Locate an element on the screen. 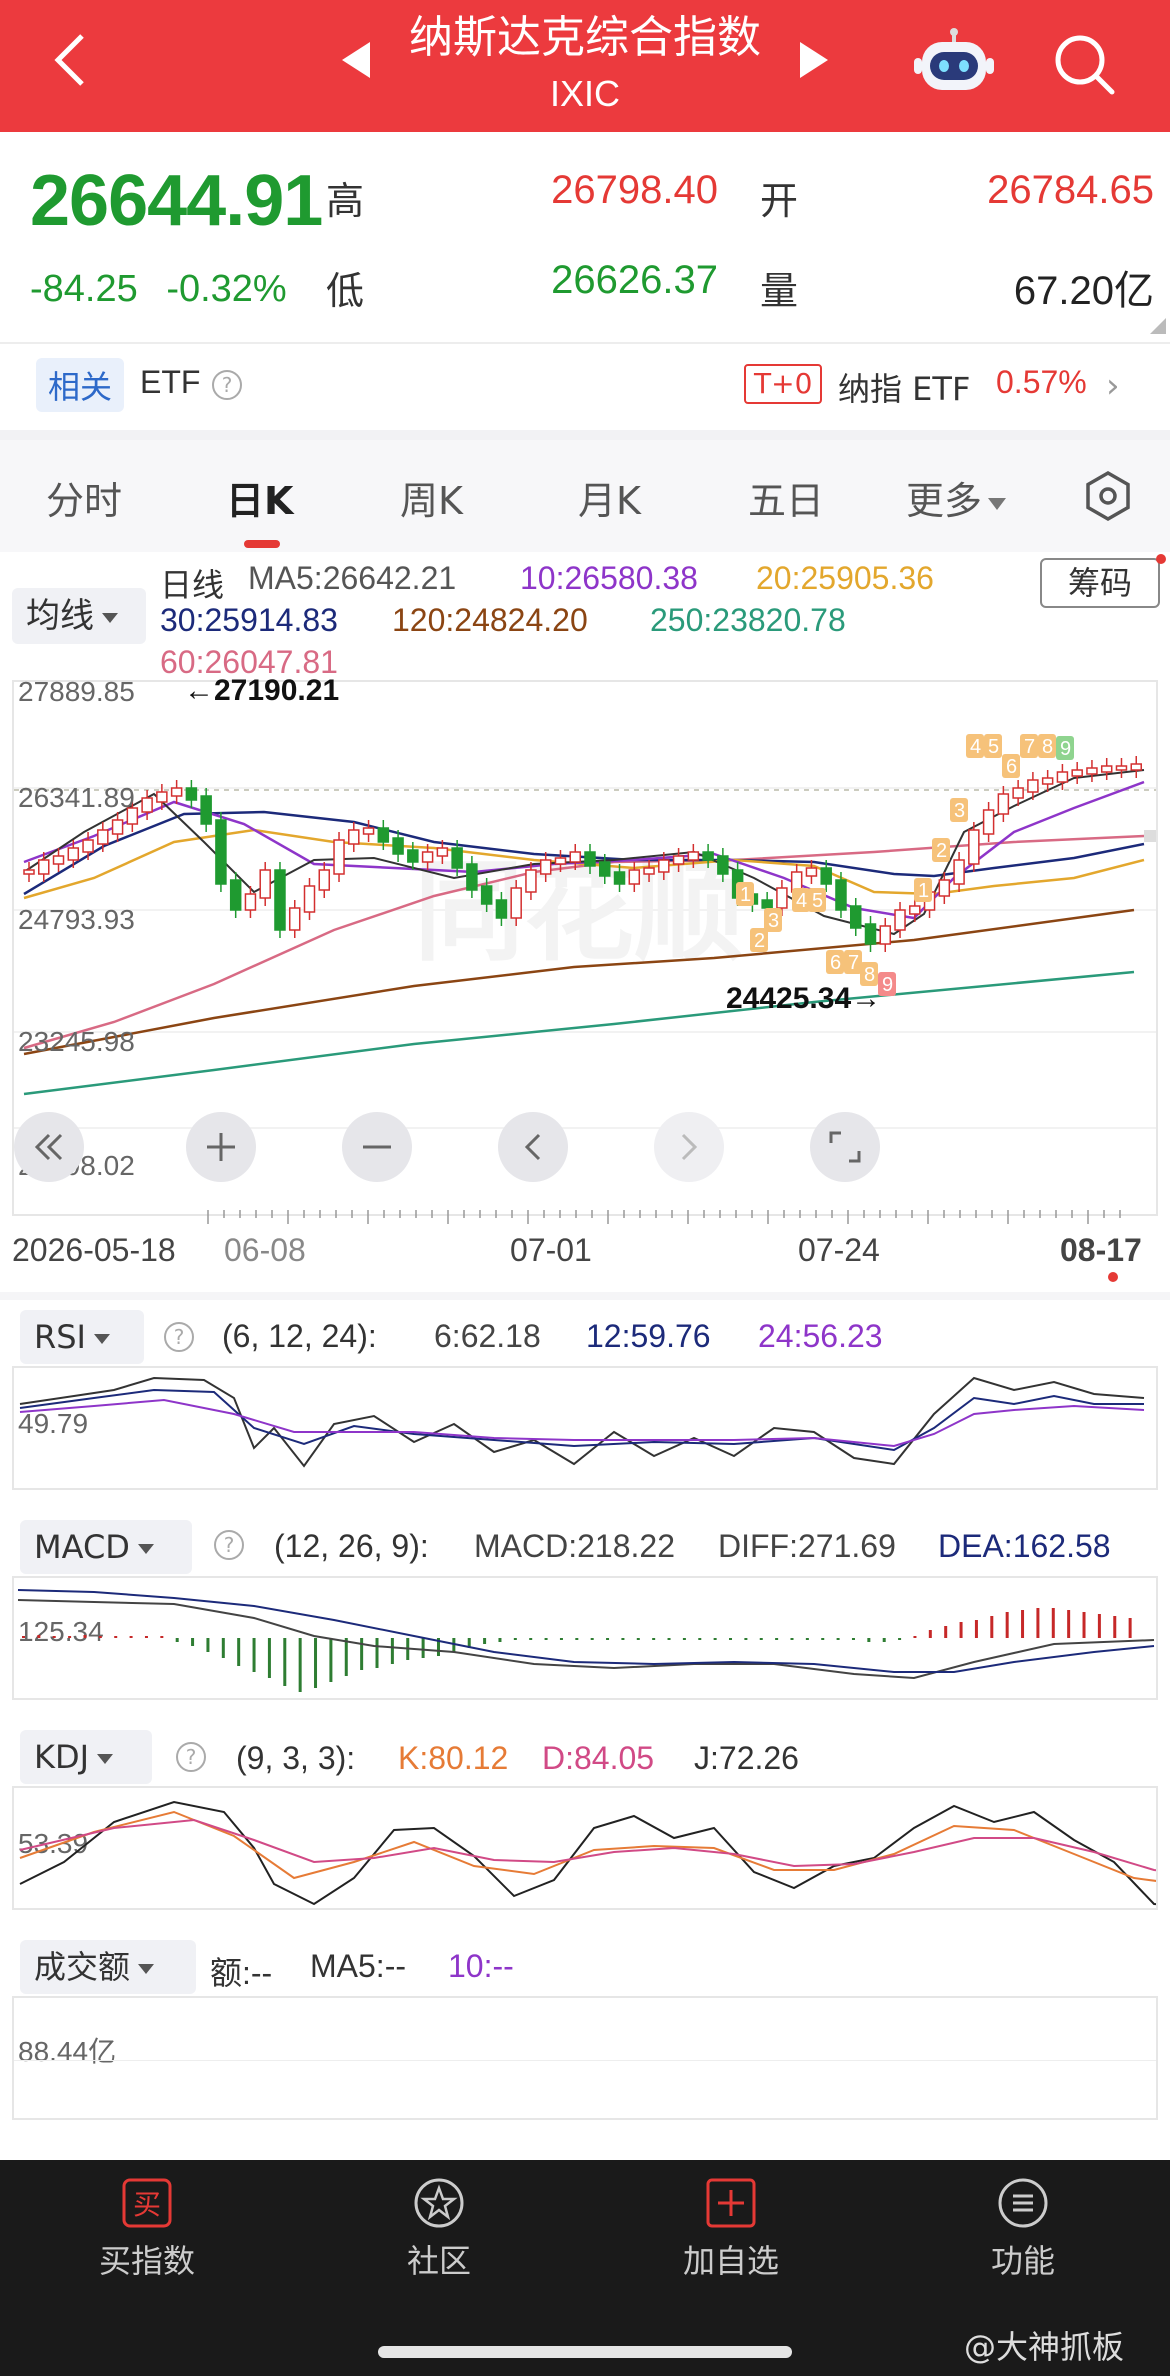 The width and height of the screenshot is (1170, 2376). chevron-right-icon: › is located at coordinates (1113, 386).